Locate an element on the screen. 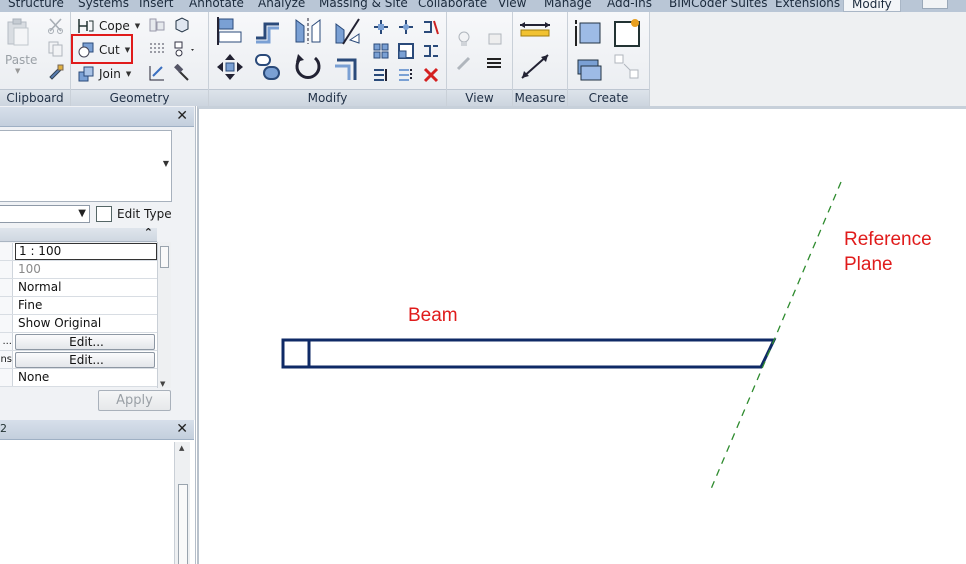  properties-scrollbar: ▼ is located at coordinates (164, 315).